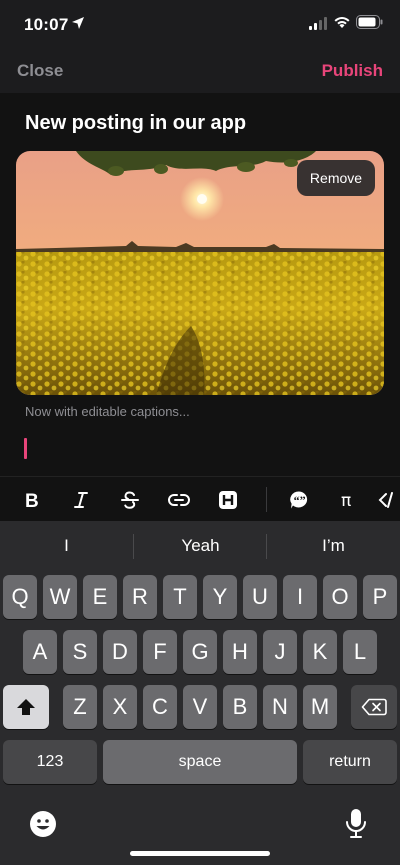 The width and height of the screenshot is (400, 865). What do you see at coordinates (43, 824) in the screenshot?
I see `emoji-icon` at bounding box center [43, 824].